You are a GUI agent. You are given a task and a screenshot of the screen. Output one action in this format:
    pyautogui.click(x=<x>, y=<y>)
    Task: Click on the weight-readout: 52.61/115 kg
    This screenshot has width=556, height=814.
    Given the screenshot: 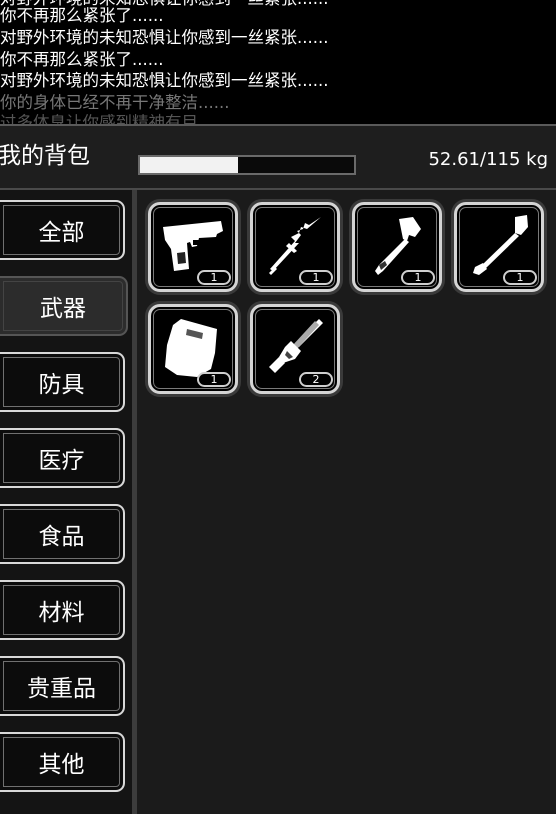 What is the action you would take?
    pyautogui.click(x=488, y=159)
    